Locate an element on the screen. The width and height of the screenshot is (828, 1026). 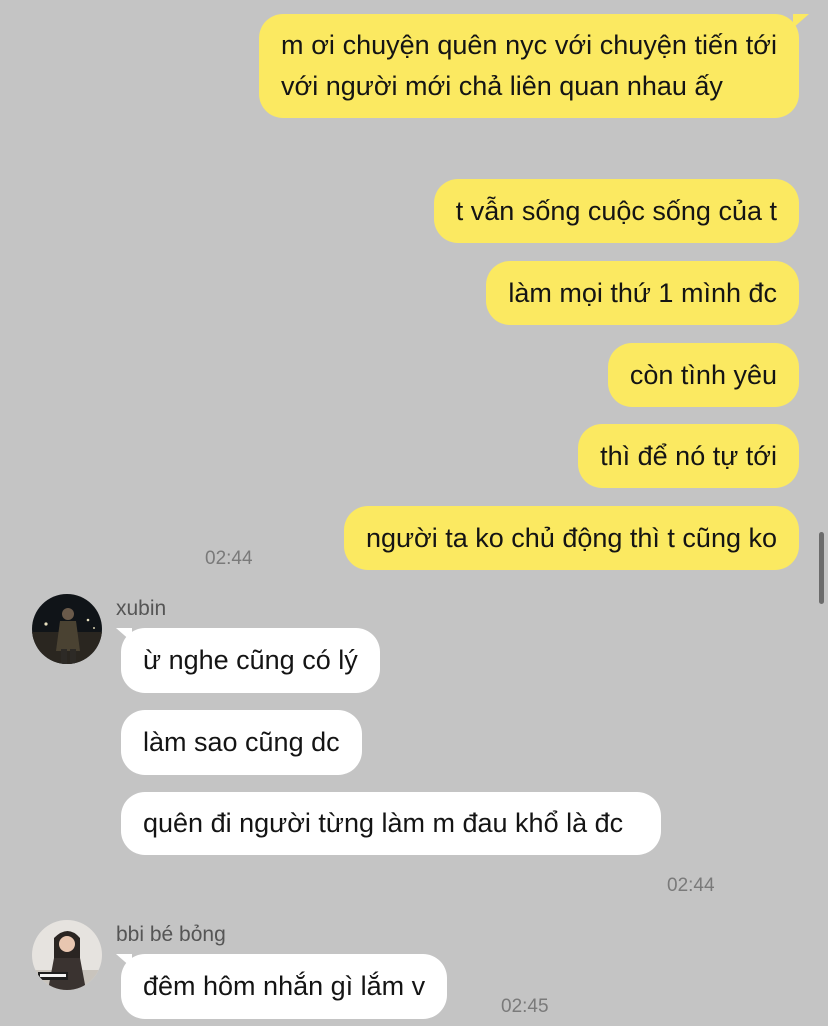
message-text: còn tình yêu is located at coordinates (703, 375).